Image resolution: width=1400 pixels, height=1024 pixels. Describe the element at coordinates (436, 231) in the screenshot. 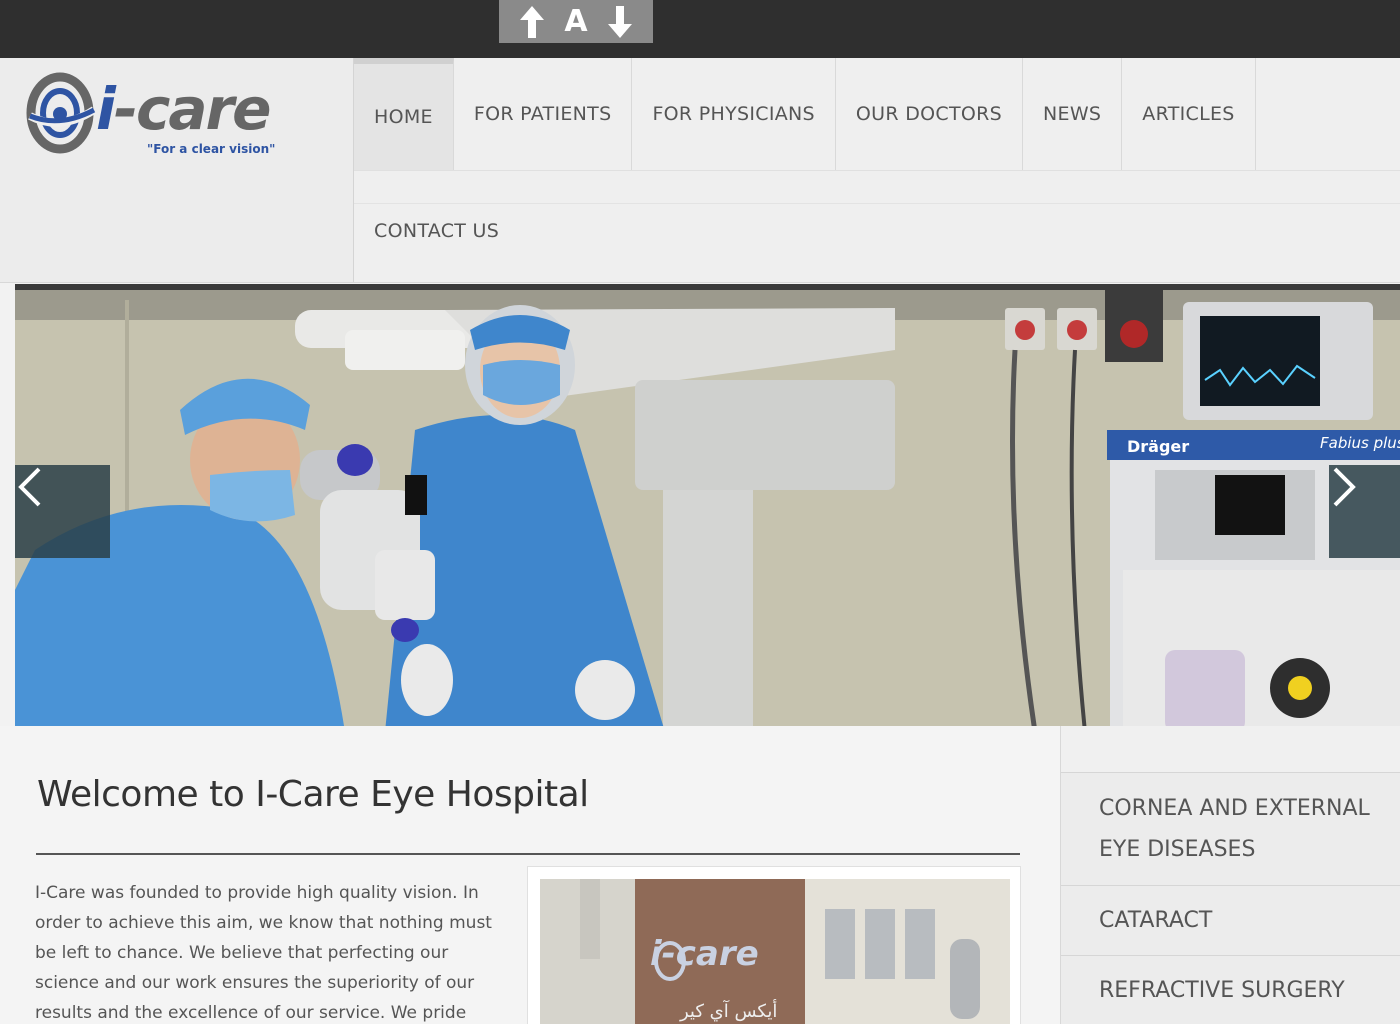

I see `nav-contact-us: CONTACT US` at that location.